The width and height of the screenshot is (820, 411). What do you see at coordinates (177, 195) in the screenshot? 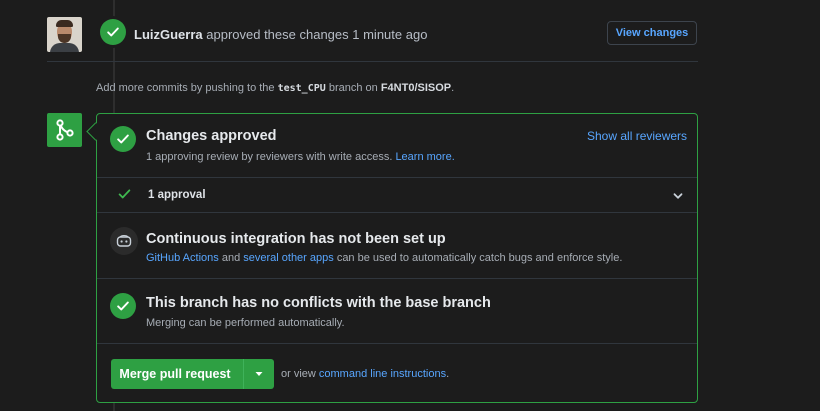
I see `approvals-count: 1 approval` at bounding box center [177, 195].